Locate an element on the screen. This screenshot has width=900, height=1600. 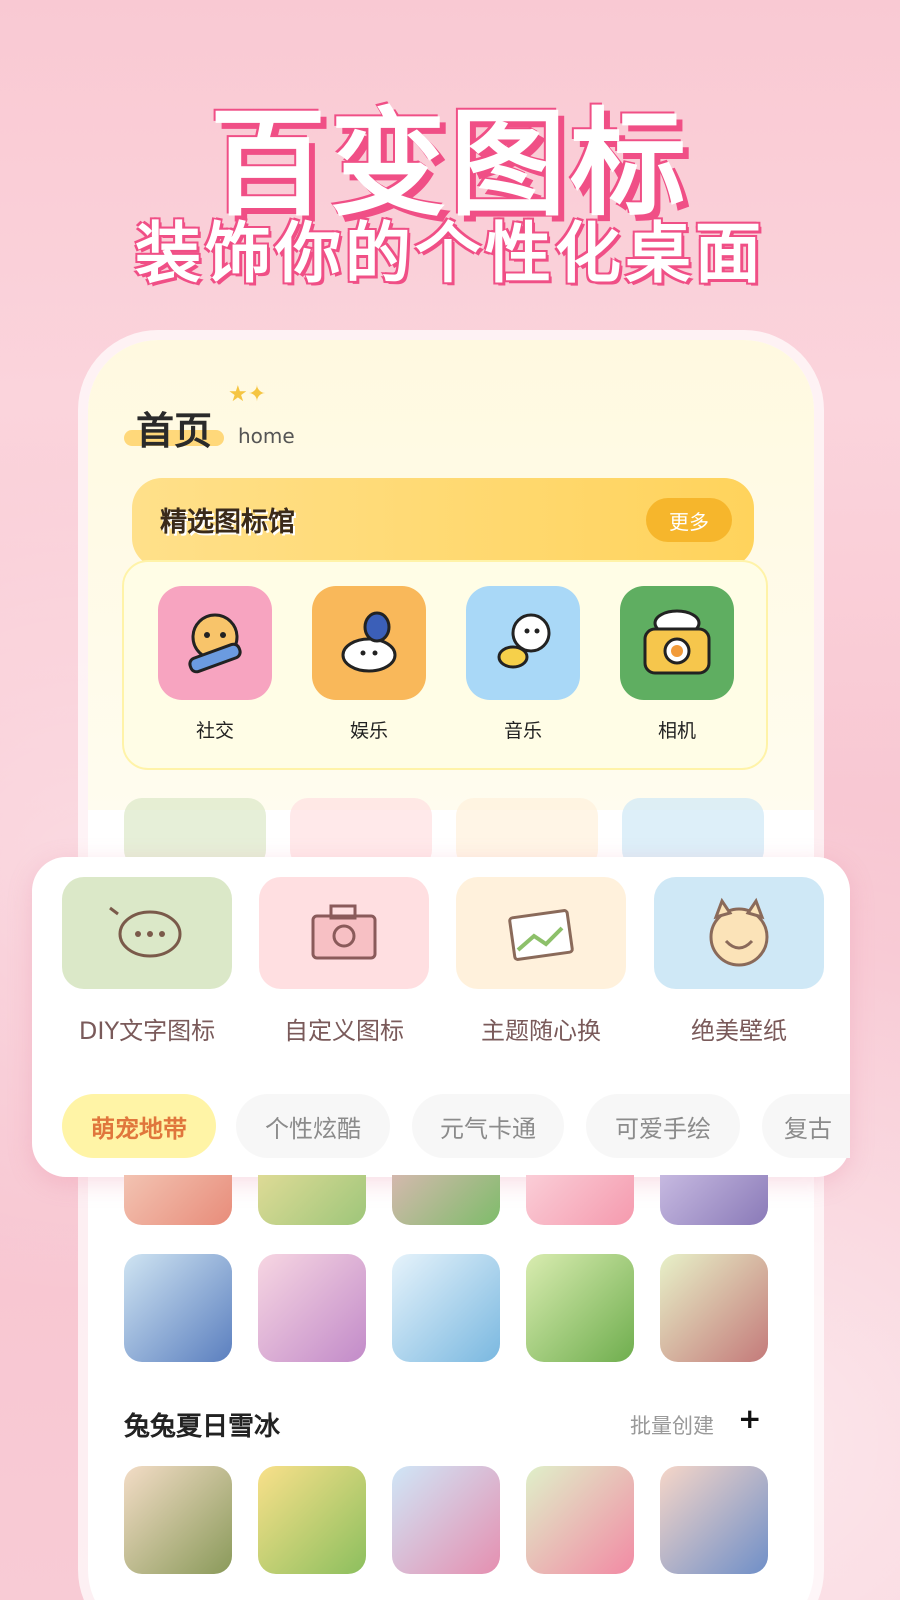
batch-create-button: 批量创建 is located at coordinates (672, 1425).